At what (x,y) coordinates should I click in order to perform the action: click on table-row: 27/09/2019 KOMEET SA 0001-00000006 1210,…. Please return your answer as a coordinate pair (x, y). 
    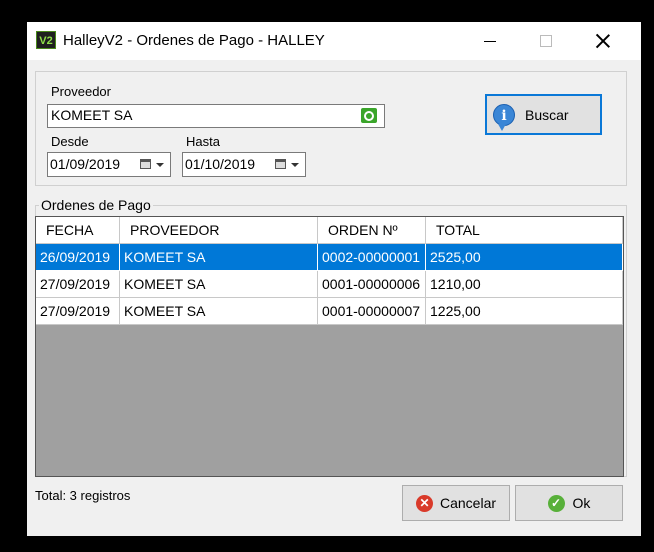
    Looking at the image, I should click on (329, 284).